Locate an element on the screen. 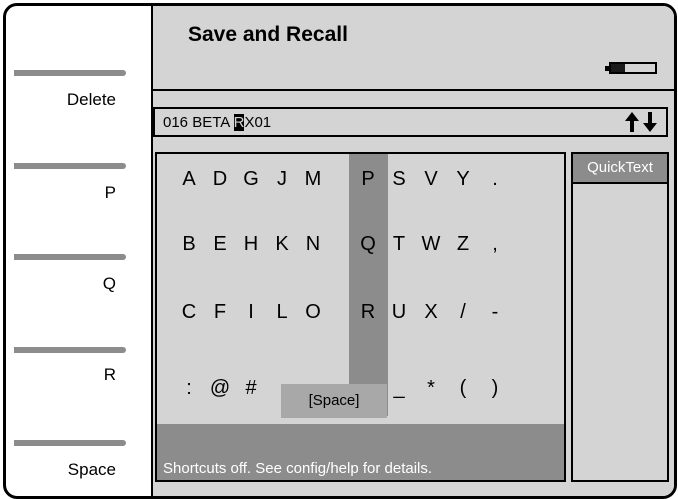 The image size is (678, 499). space-key: [Space] is located at coordinates (334, 401).